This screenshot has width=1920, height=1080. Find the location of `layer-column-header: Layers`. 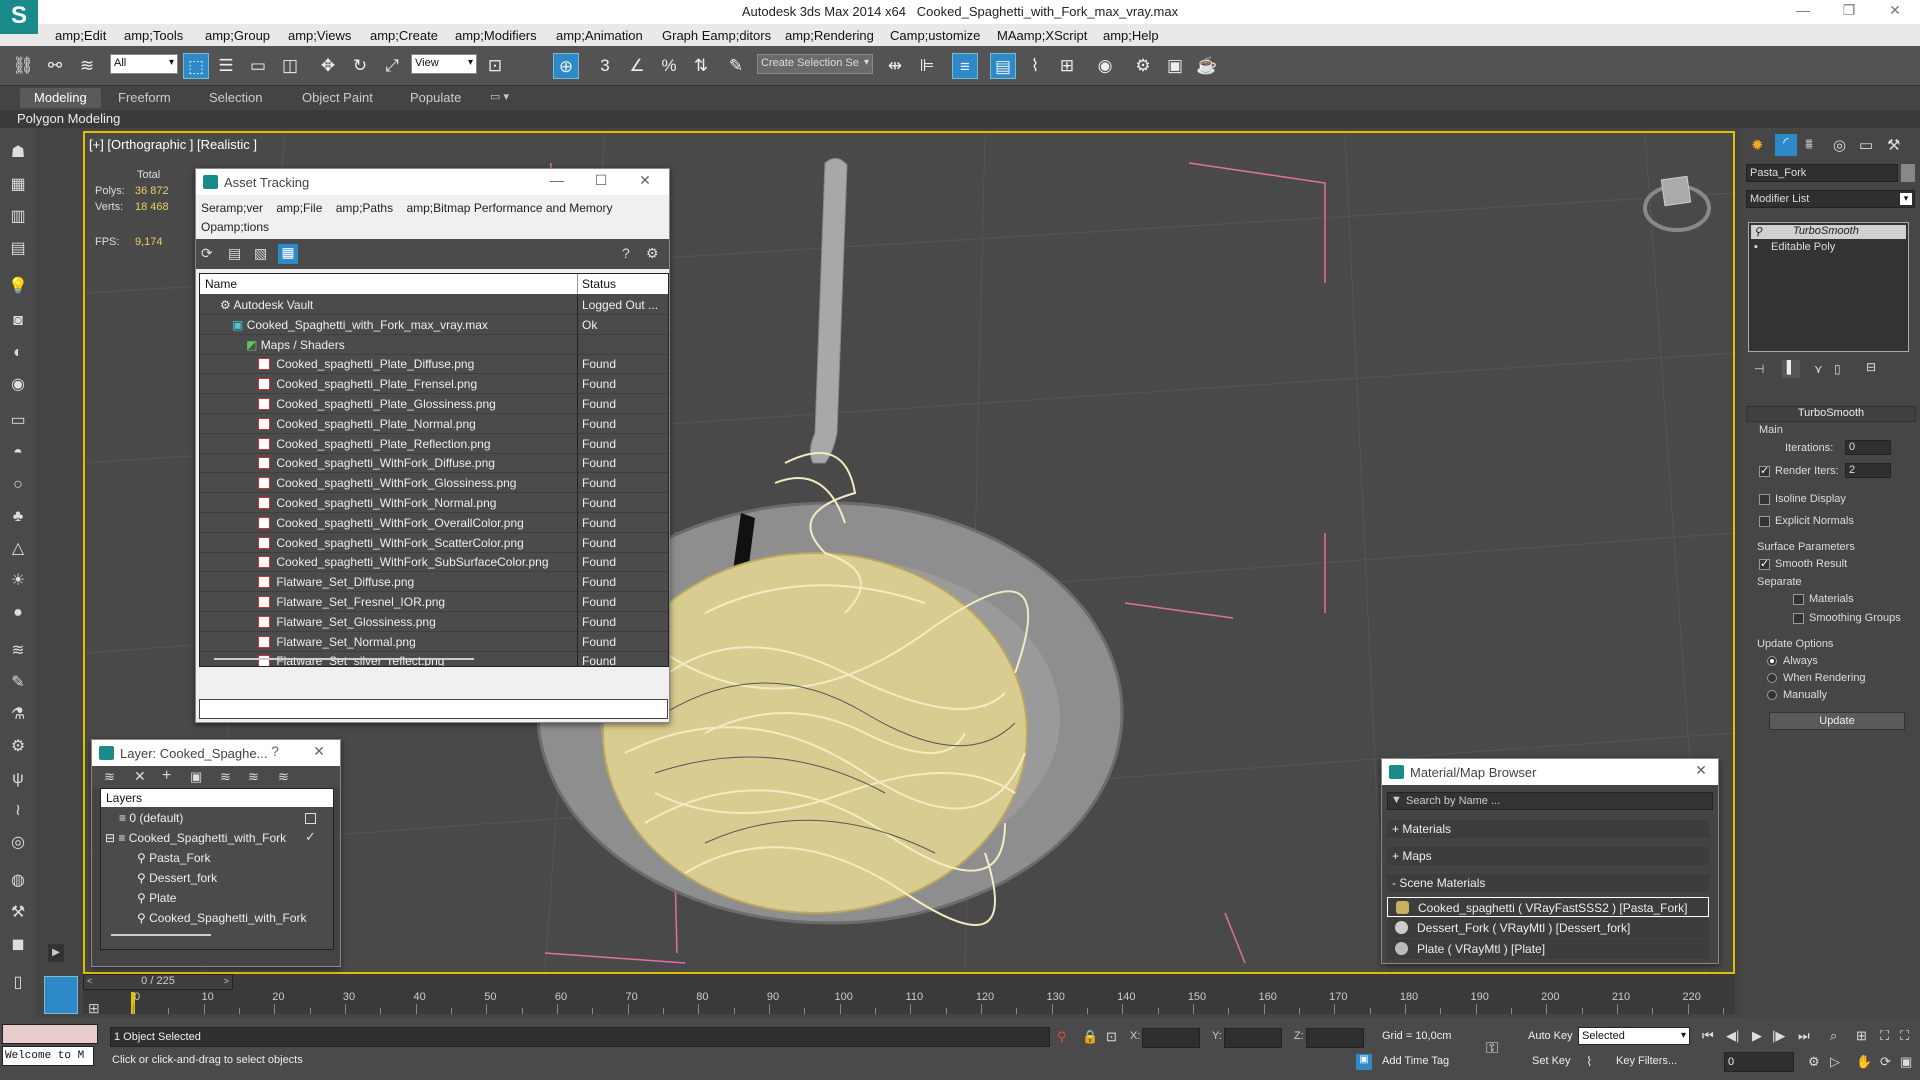

layer-column-header: Layers is located at coordinates (217, 798).